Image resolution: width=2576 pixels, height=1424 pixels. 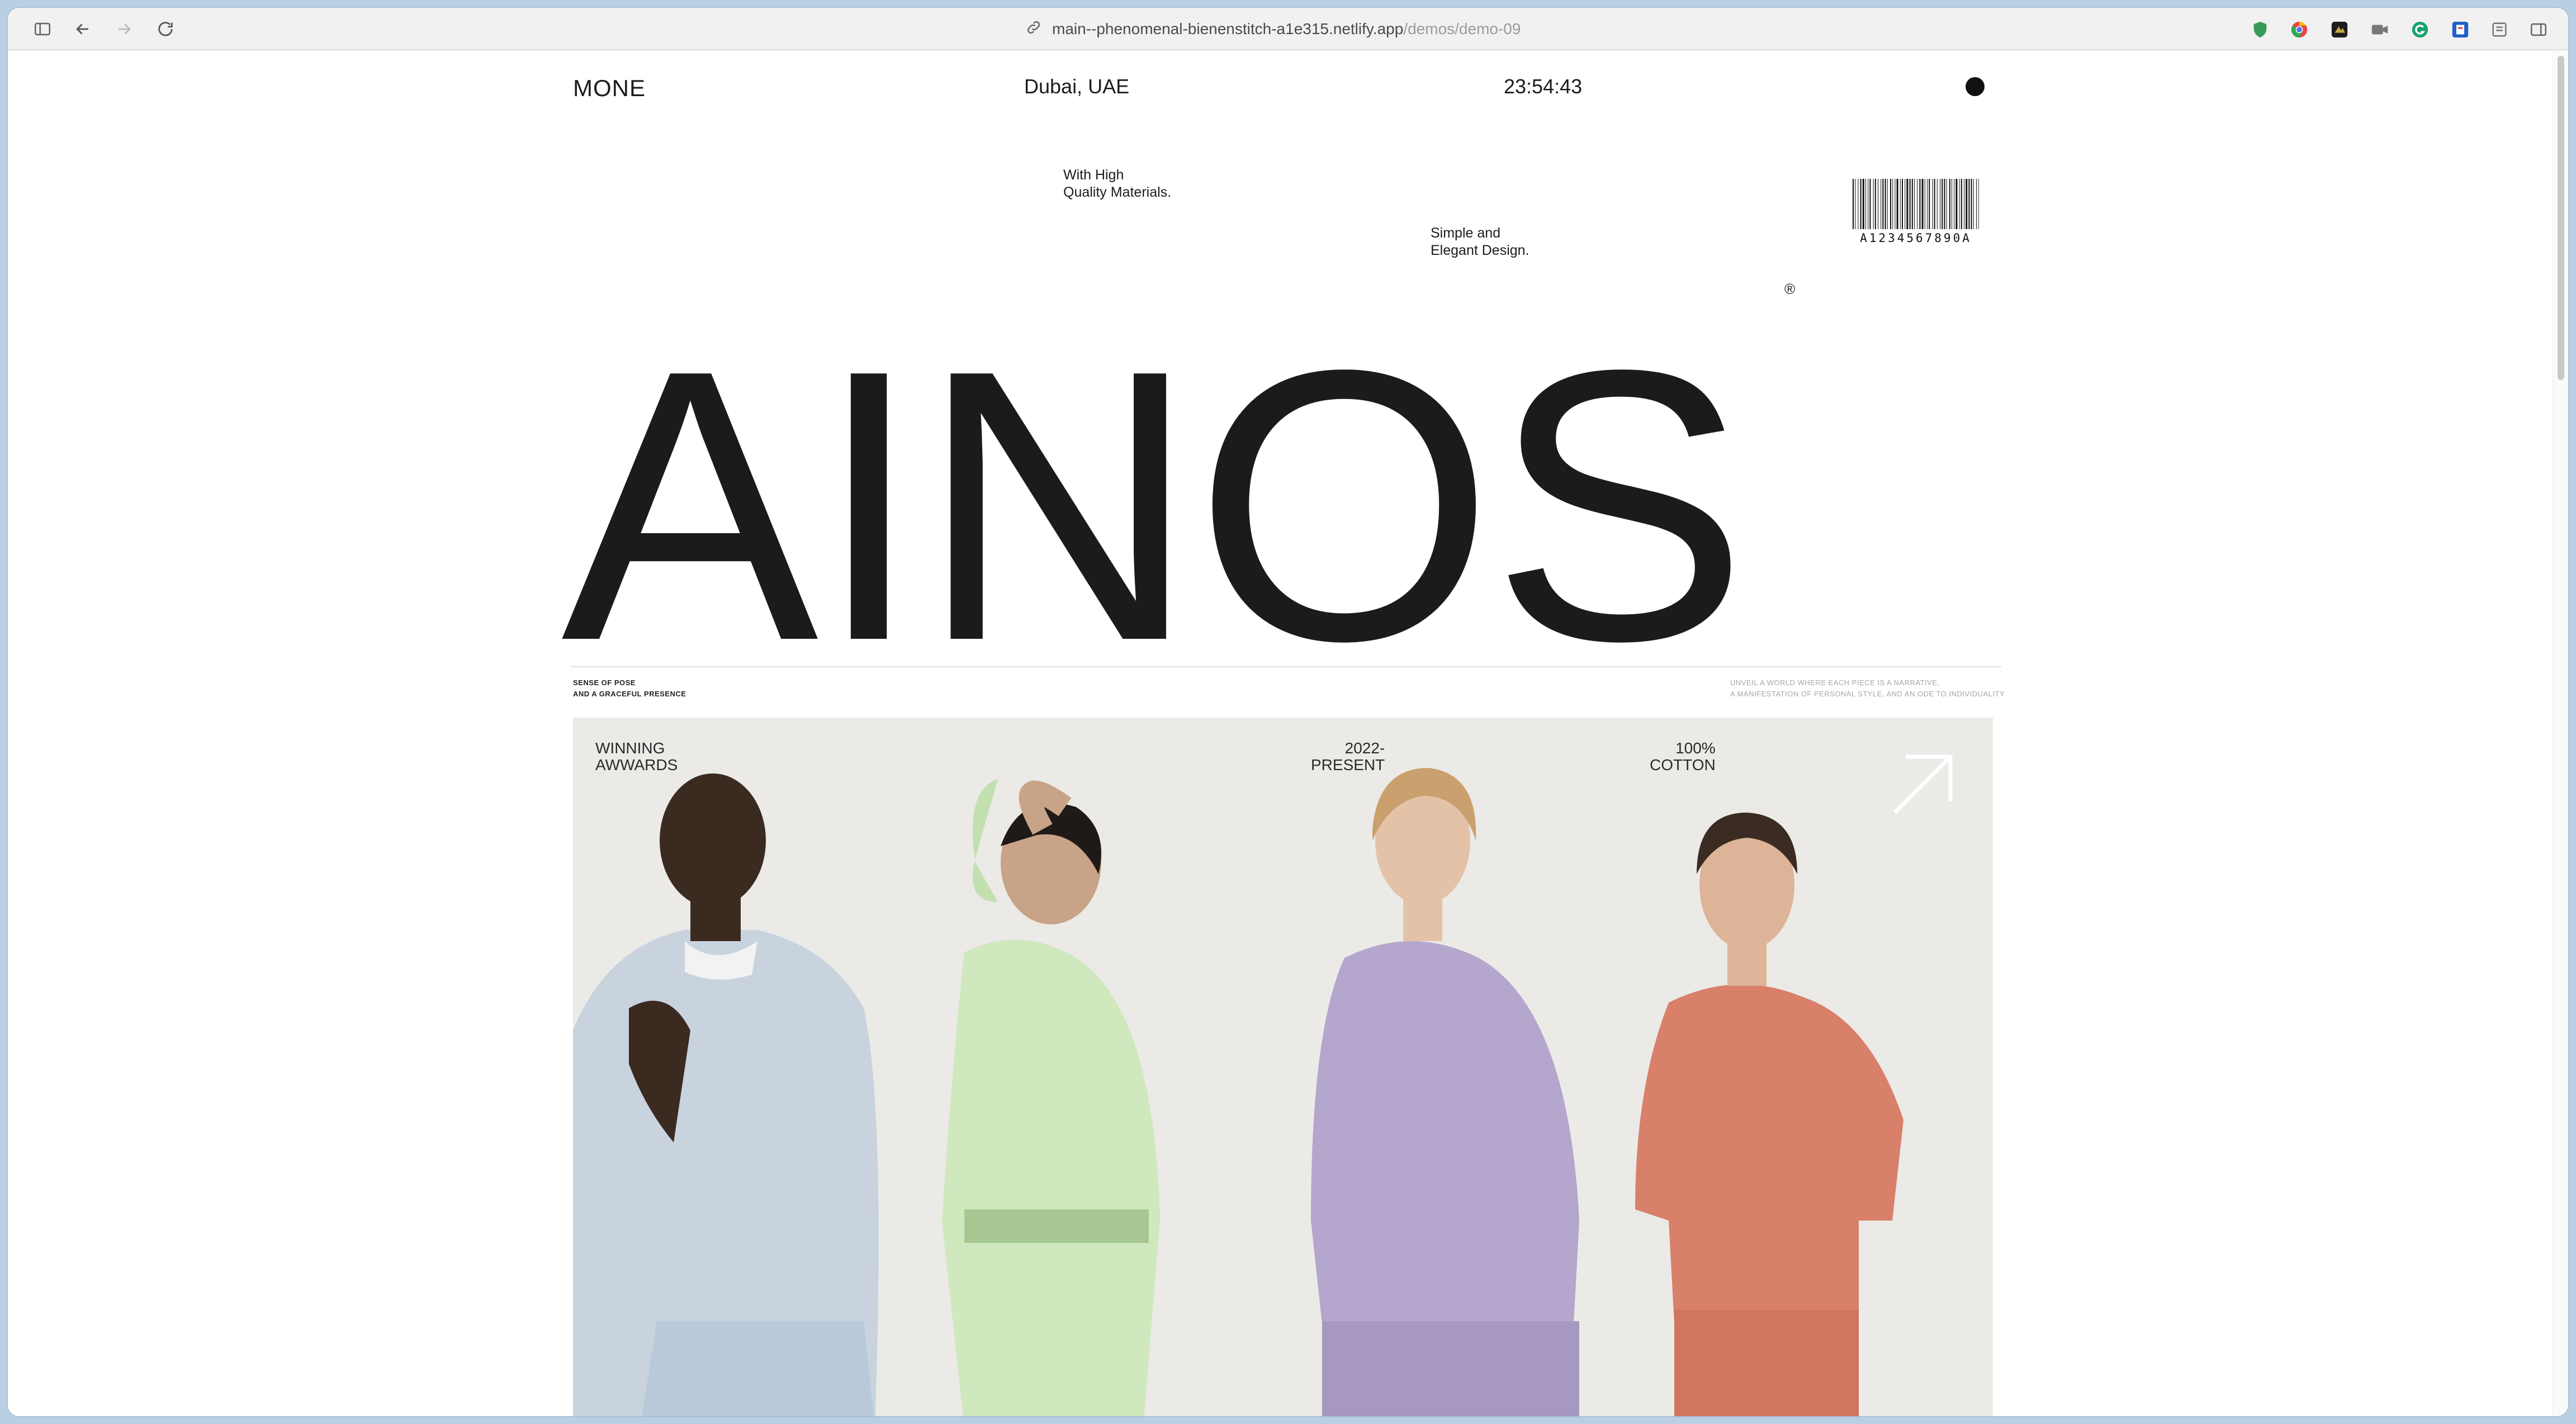 I want to click on shield-extension-icon, so click(x=2260, y=29).